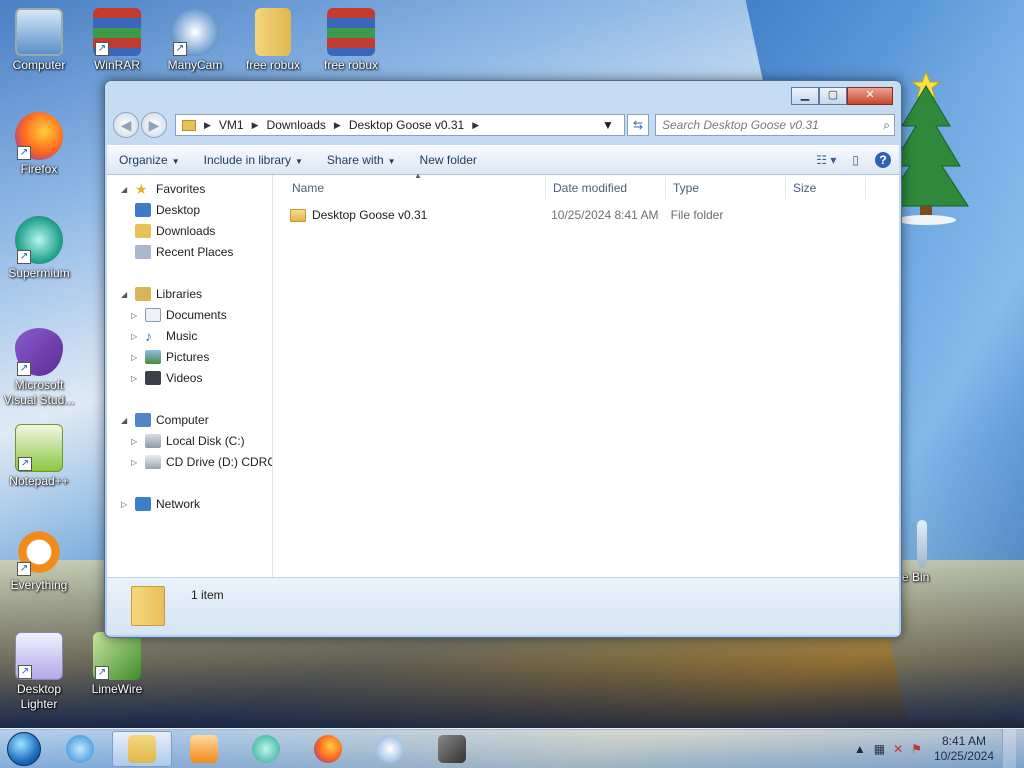  I want to click on nav-videos: ▷ Videos, so click(166, 378).